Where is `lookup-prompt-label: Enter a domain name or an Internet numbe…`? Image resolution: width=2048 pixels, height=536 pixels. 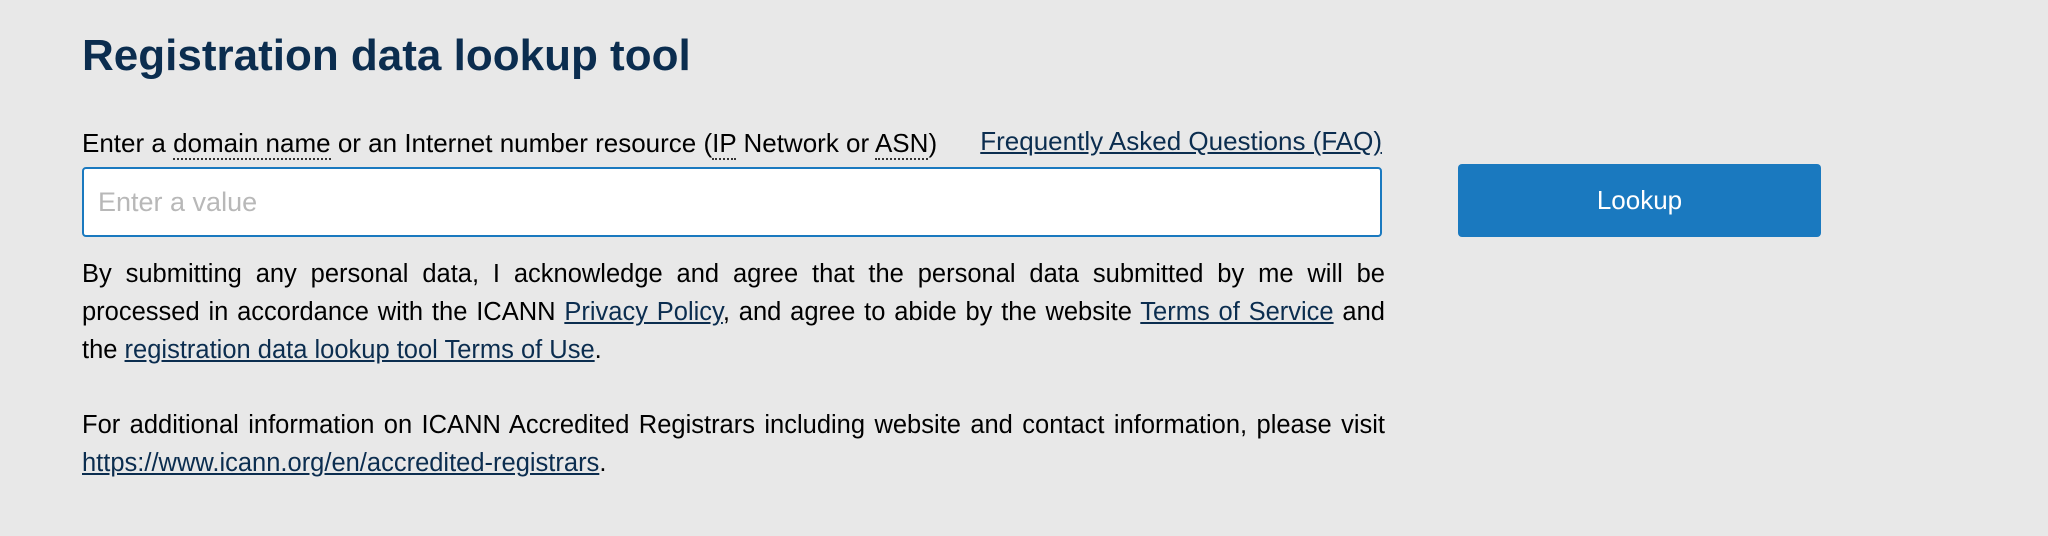 lookup-prompt-label: Enter a domain name or an Internet numbe… is located at coordinates (509, 143).